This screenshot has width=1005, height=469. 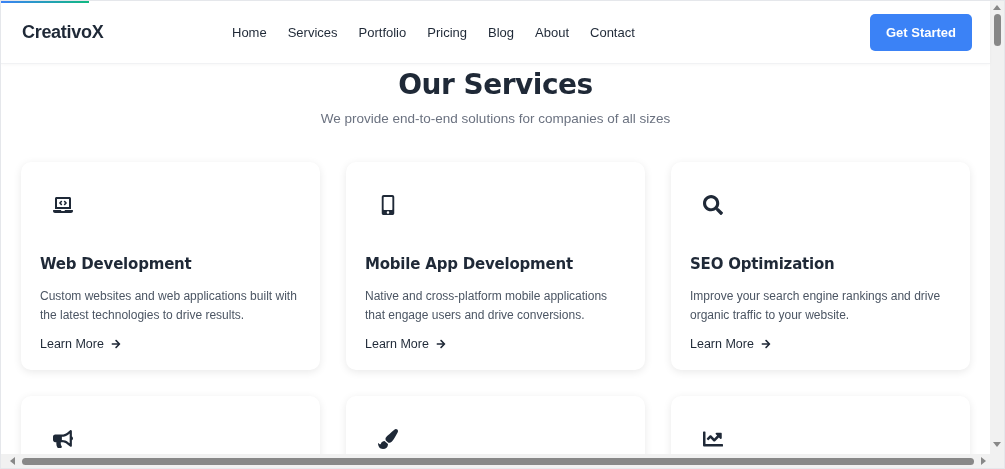 I want to click on search-icon, so click(x=713, y=205).